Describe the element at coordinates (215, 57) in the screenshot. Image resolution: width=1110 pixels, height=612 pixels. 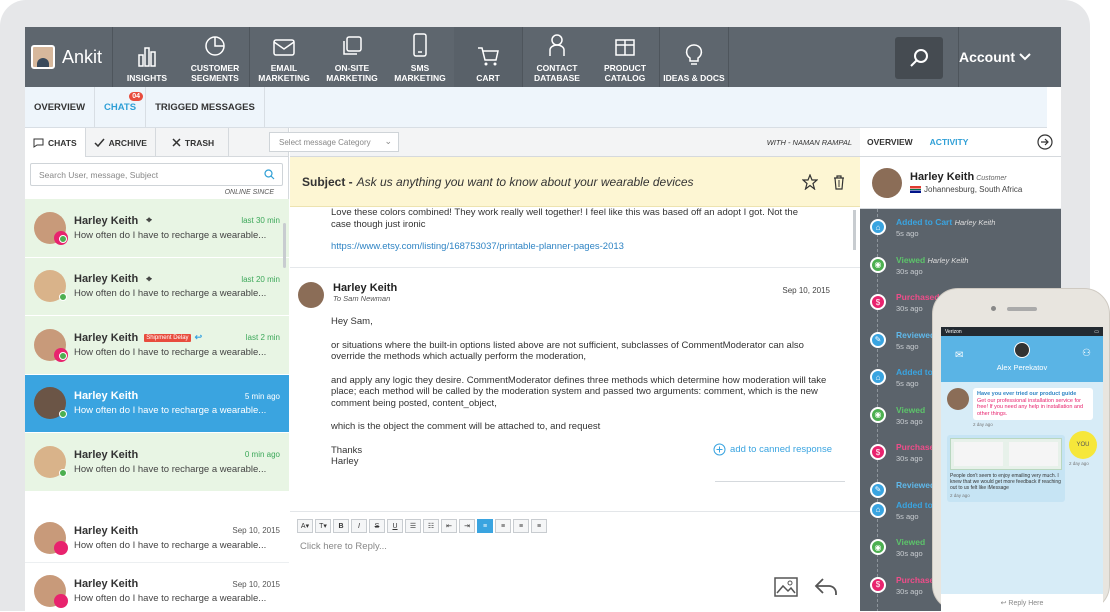
I see `nav-customer-segments: CUSTOMER SEGMENTS` at that location.